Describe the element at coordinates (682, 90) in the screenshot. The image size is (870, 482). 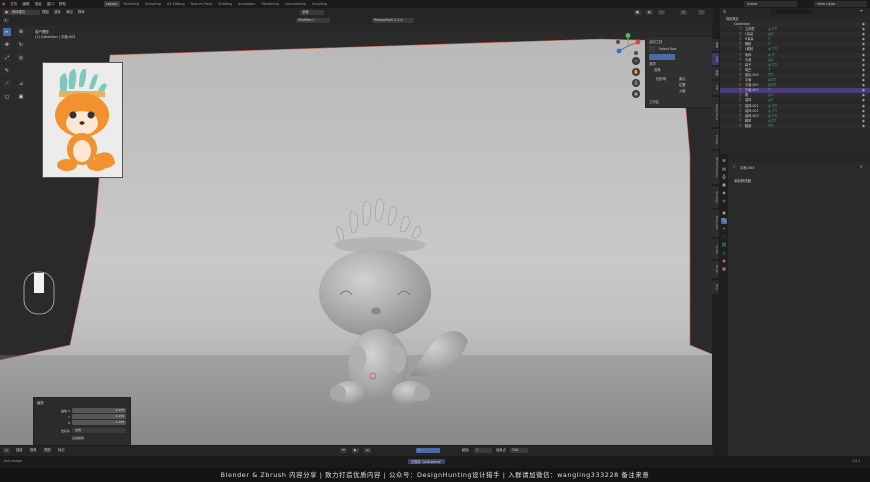
I see `parents-checkbox: 父级` at that location.